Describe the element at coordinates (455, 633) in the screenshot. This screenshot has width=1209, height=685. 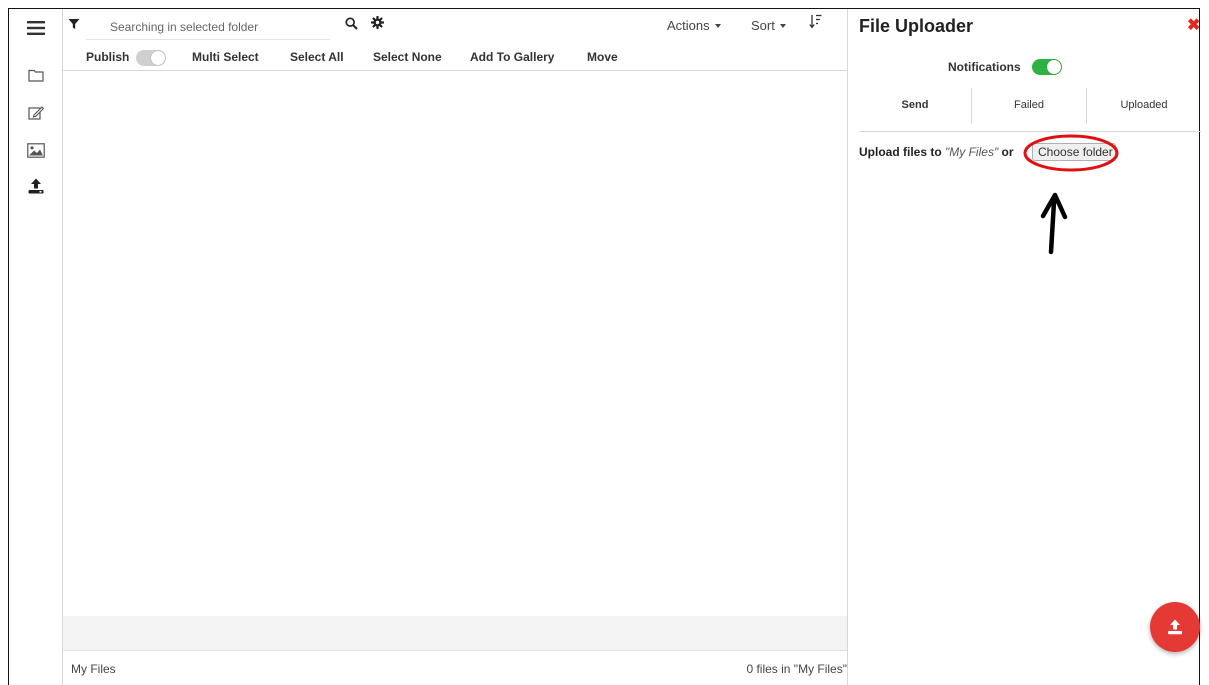
I see `footer-band` at that location.